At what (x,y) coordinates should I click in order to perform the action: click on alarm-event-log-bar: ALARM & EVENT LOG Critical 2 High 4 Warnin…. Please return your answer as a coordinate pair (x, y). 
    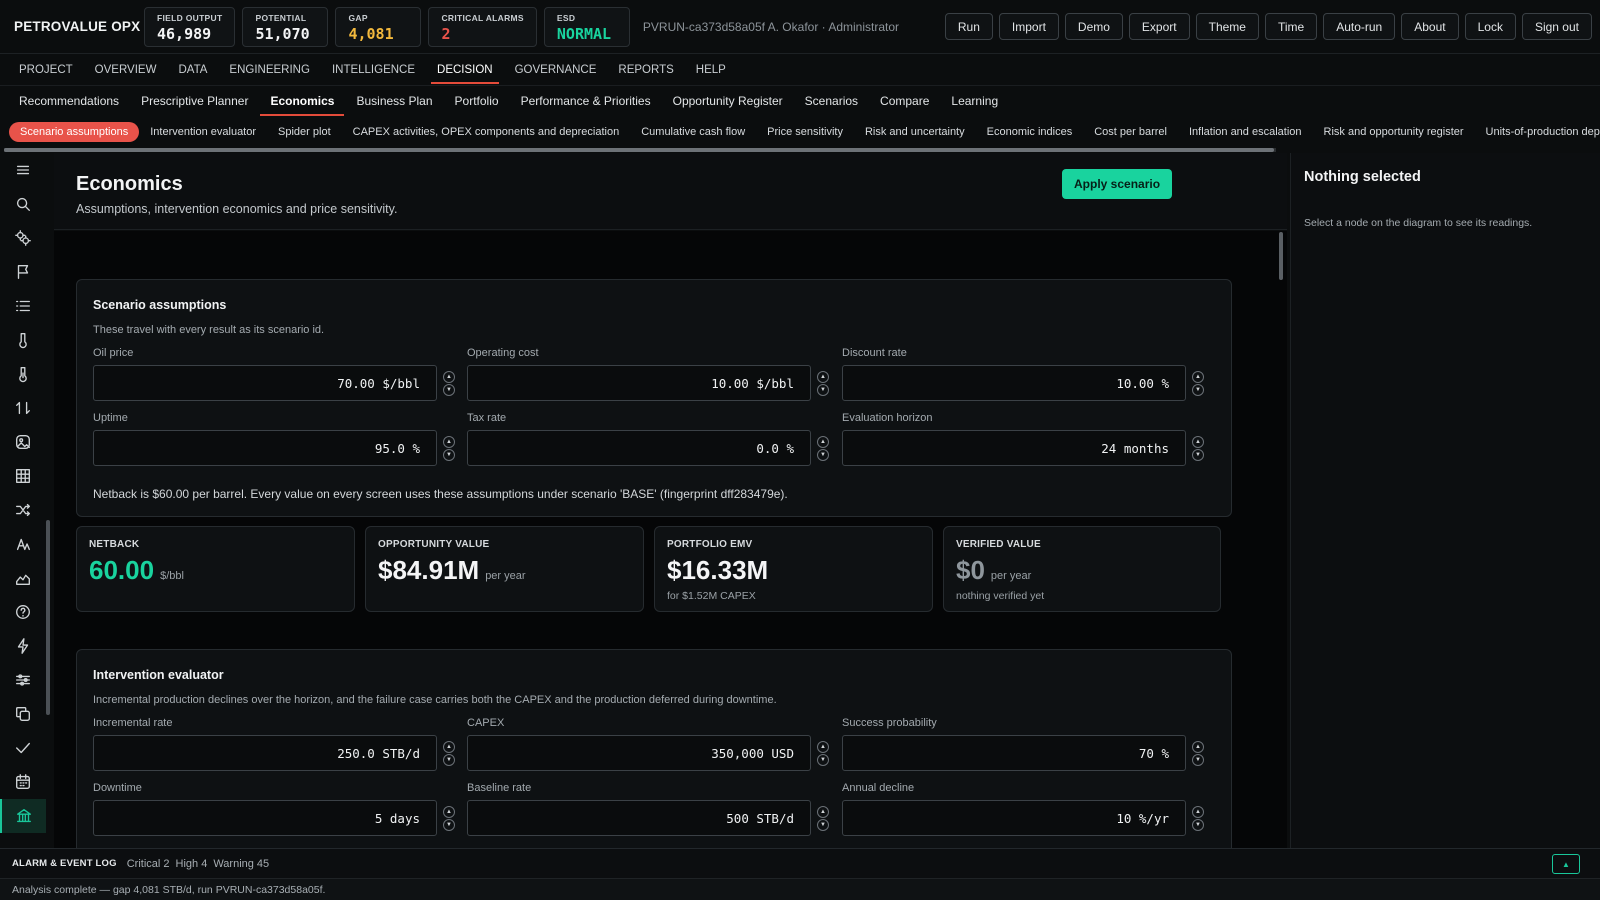
    Looking at the image, I should click on (800, 863).